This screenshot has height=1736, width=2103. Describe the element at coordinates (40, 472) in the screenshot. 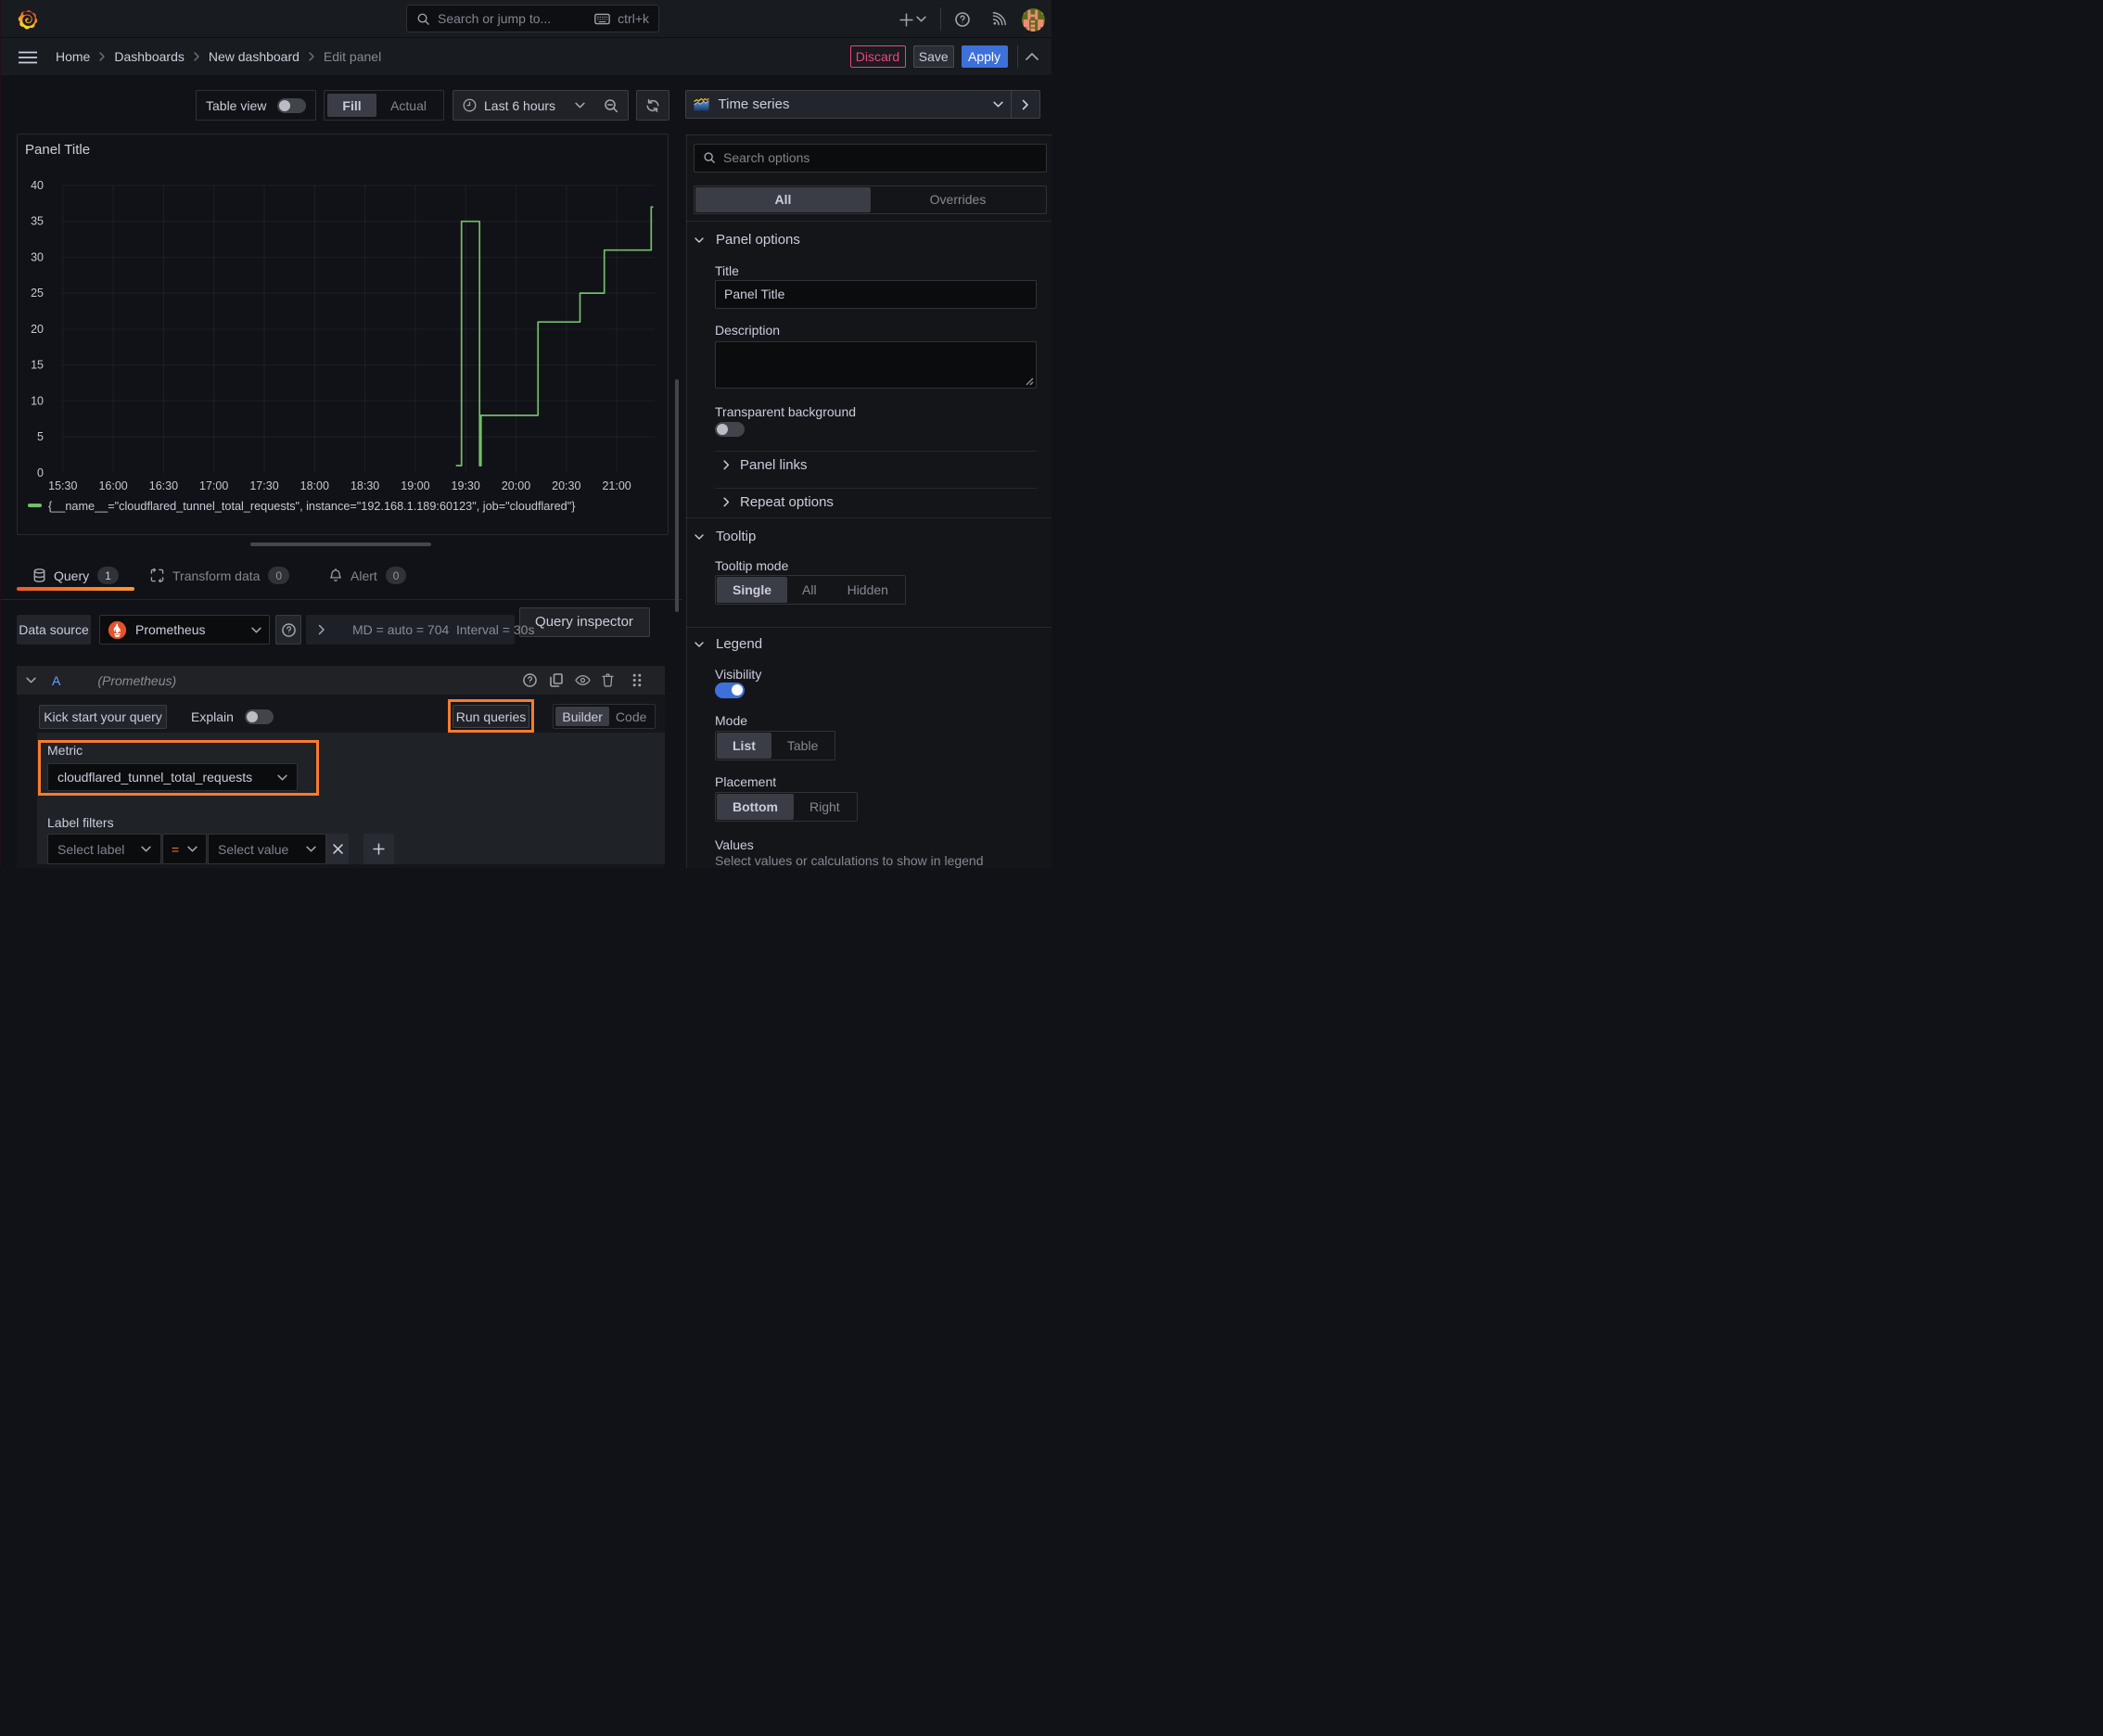

I see `svg-text: 0` at that location.